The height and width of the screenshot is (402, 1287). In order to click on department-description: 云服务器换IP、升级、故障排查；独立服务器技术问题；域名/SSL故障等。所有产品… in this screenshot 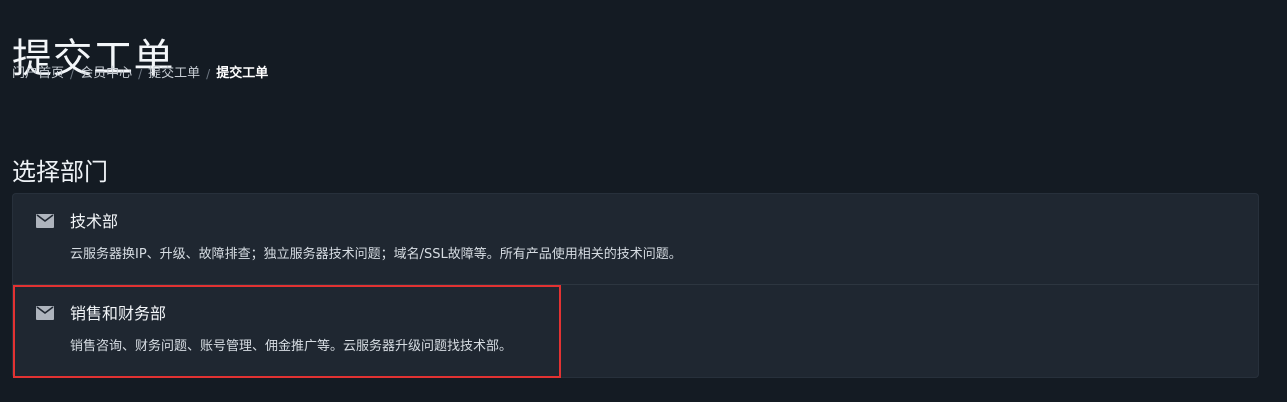, I will do `click(376, 254)`.